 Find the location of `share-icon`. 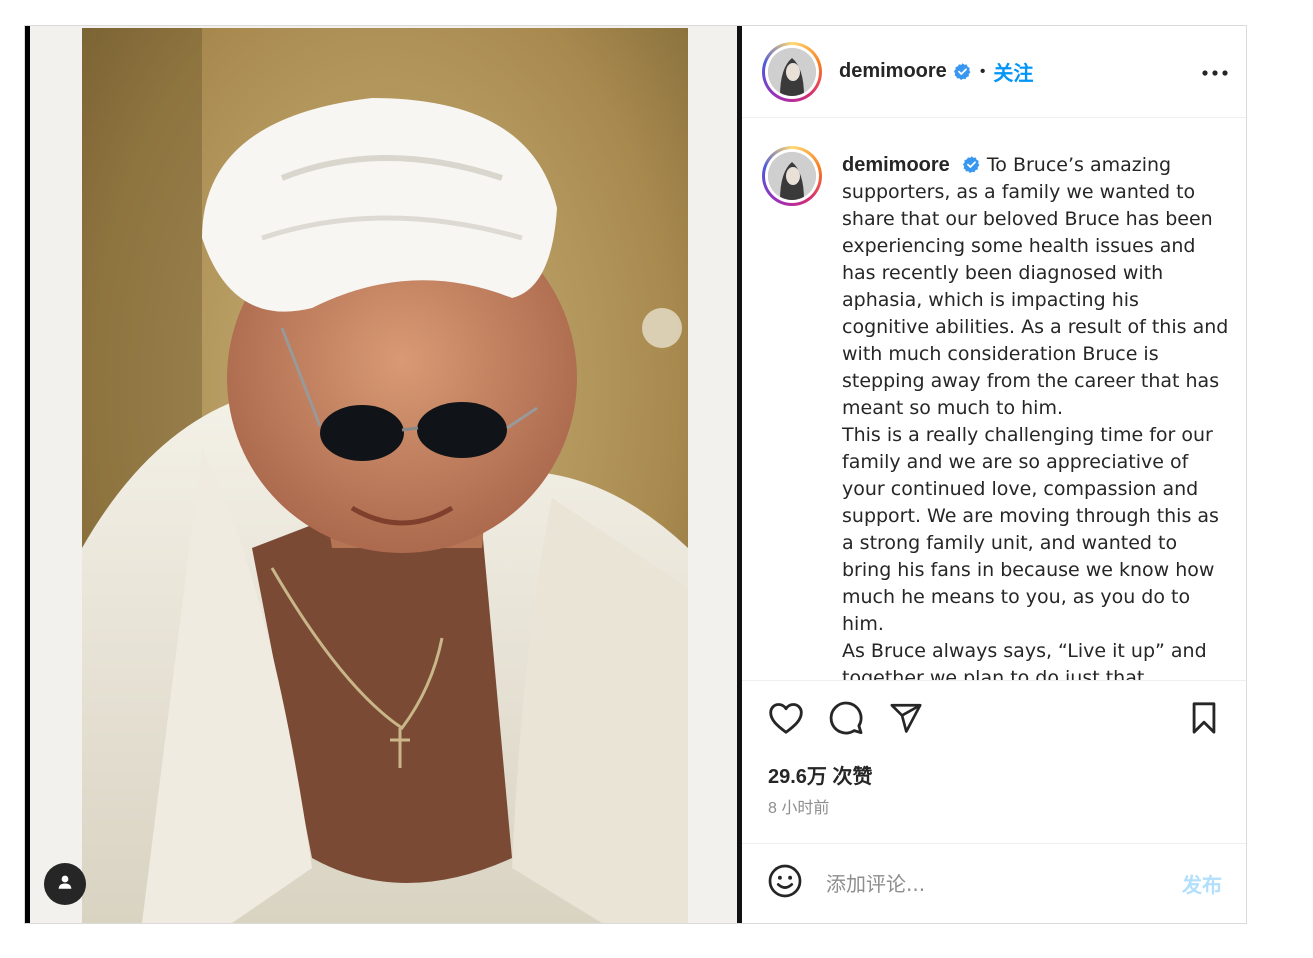

share-icon is located at coordinates (906, 720).